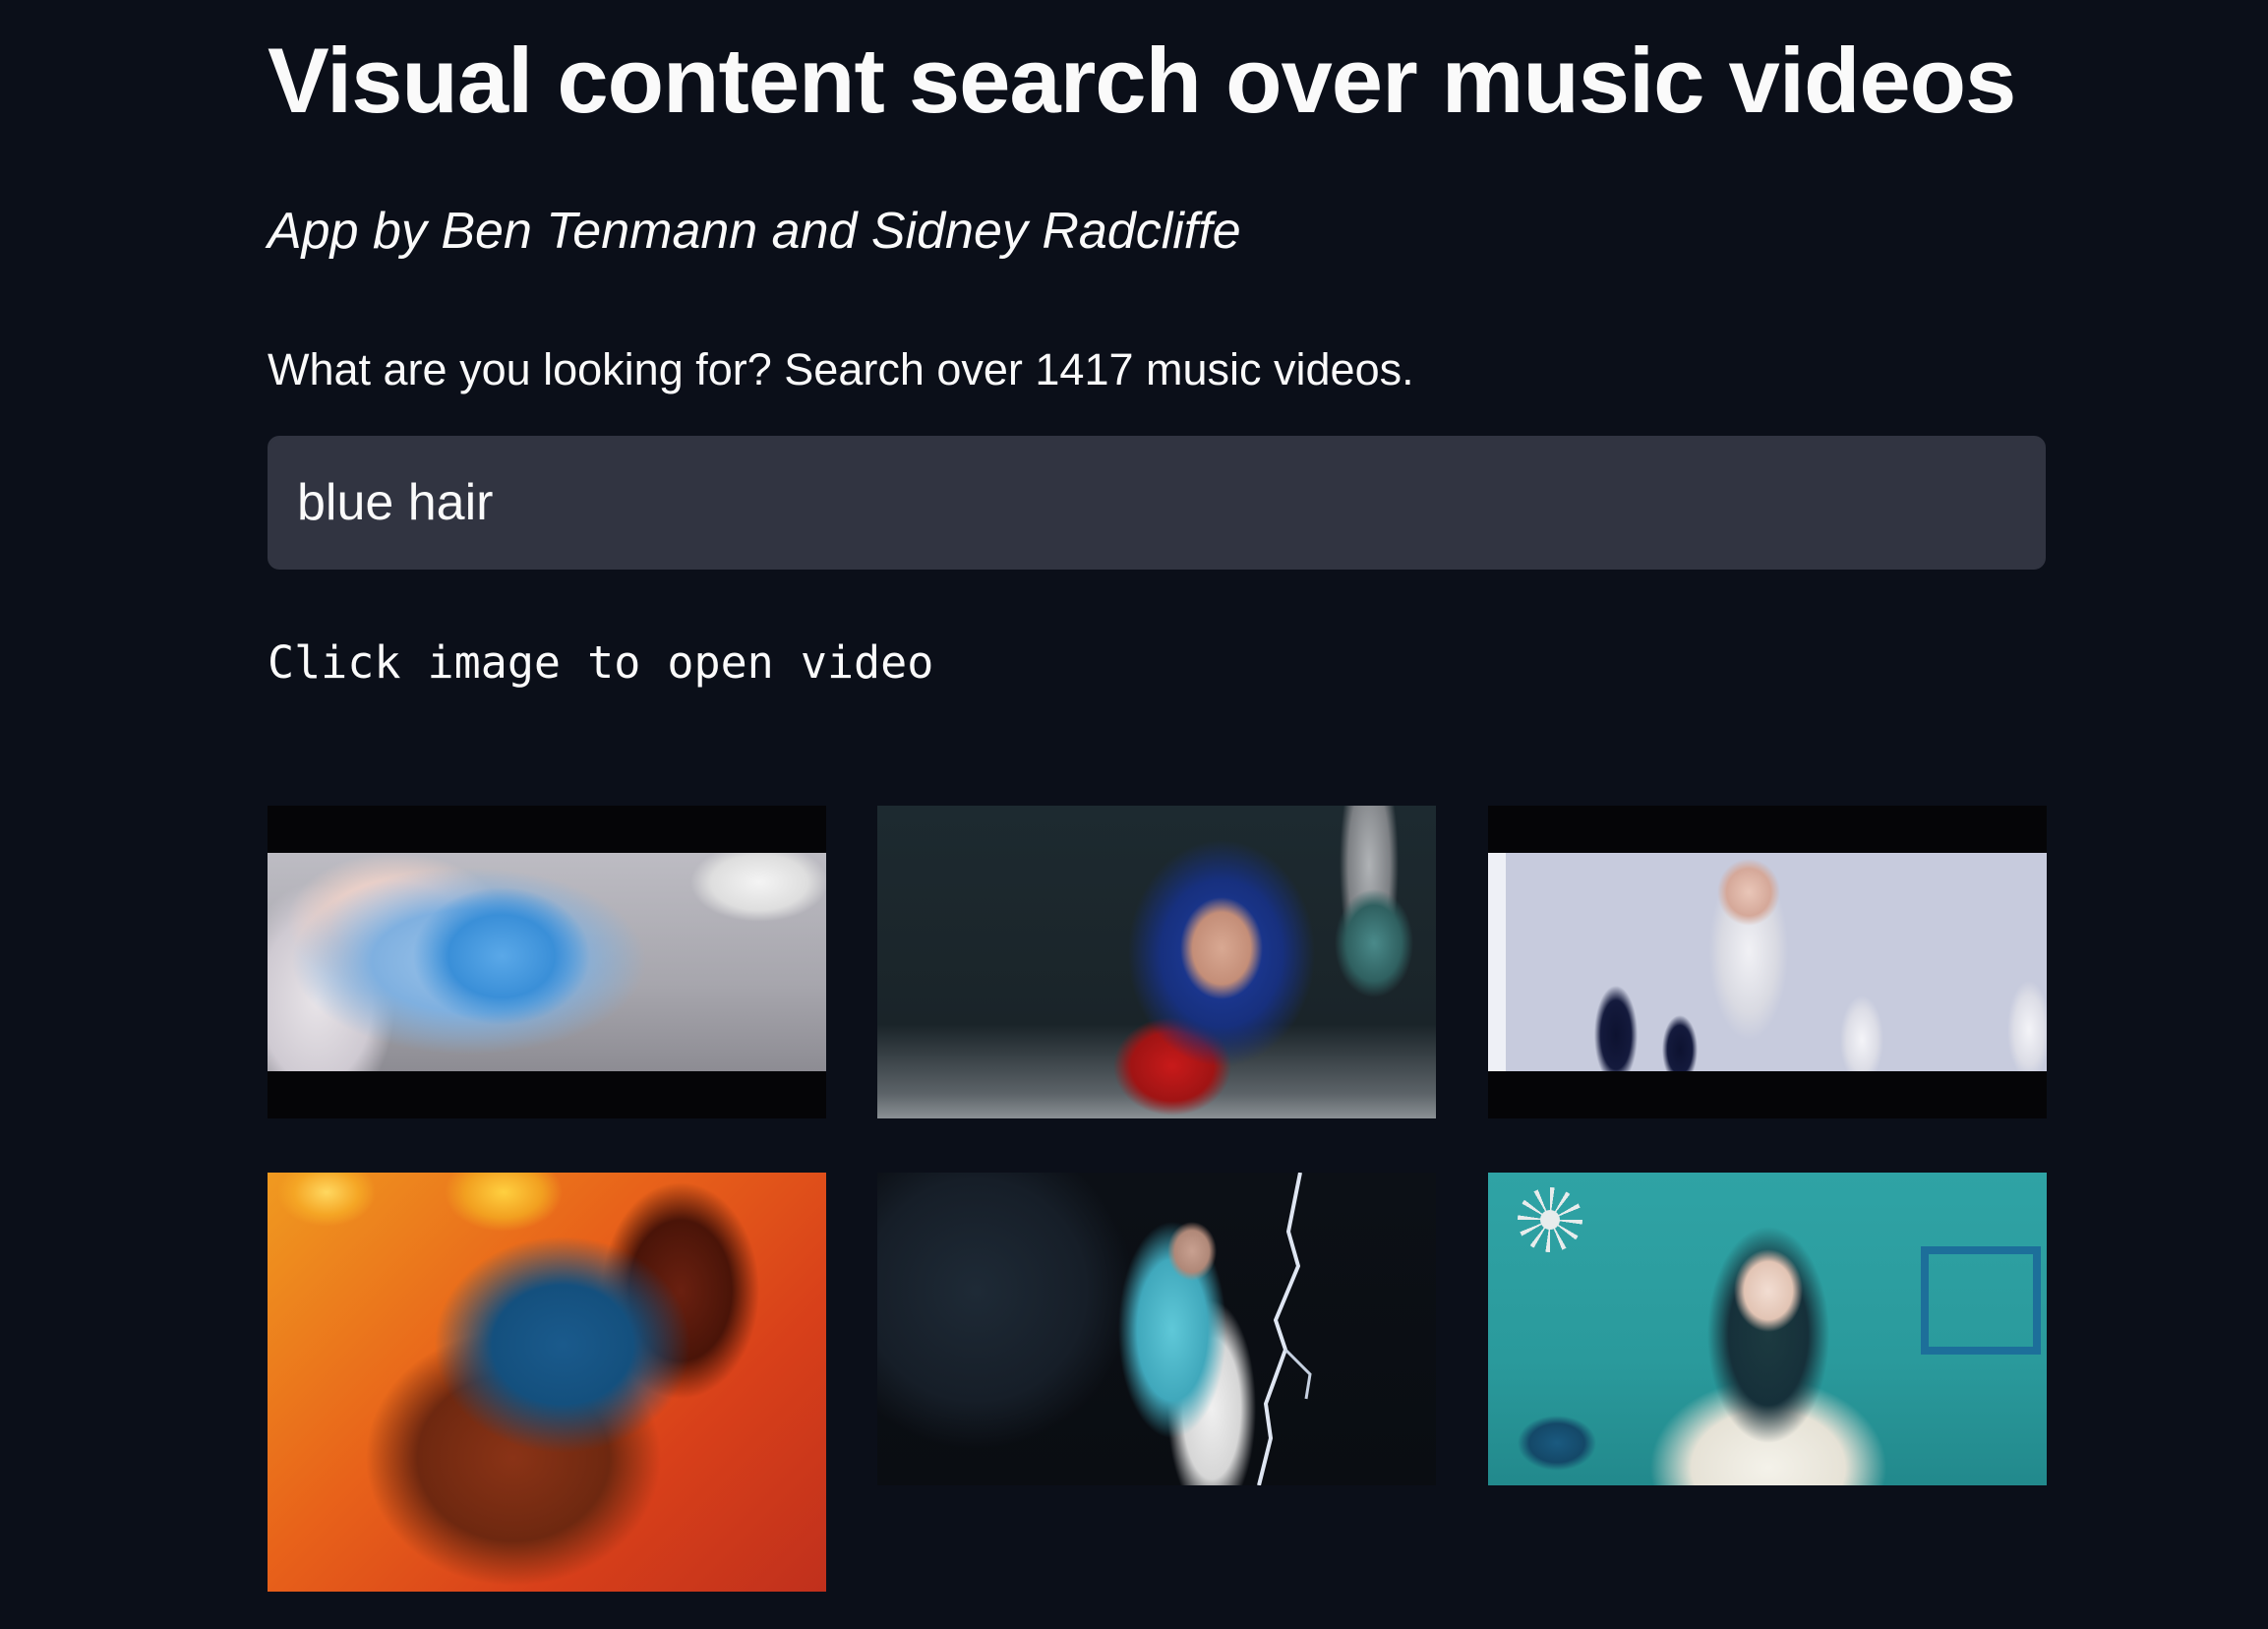  I want to click on author-byline: App by Ben Tenmann and Sidney Radcliffe, so click(754, 232).